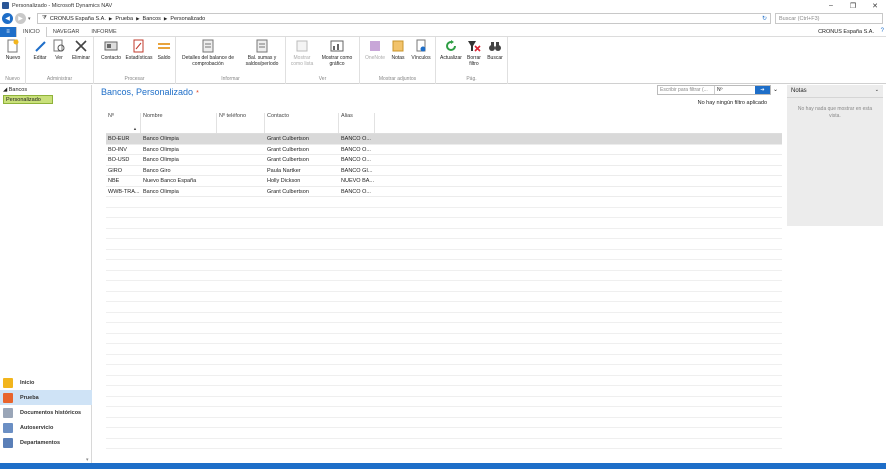 The image size is (886, 469). What do you see at coordinates (66, 32) in the screenshot?
I see `tab-navegar: NAVEGAR` at bounding box center [66, 32].